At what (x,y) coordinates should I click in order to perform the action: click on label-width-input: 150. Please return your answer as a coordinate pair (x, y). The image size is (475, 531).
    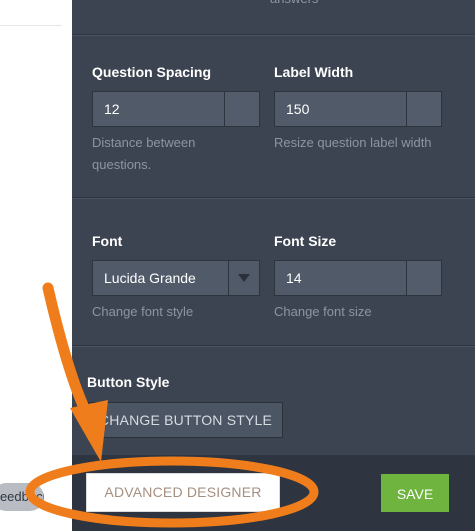
    Looking at the image, I should click on (358, 109).